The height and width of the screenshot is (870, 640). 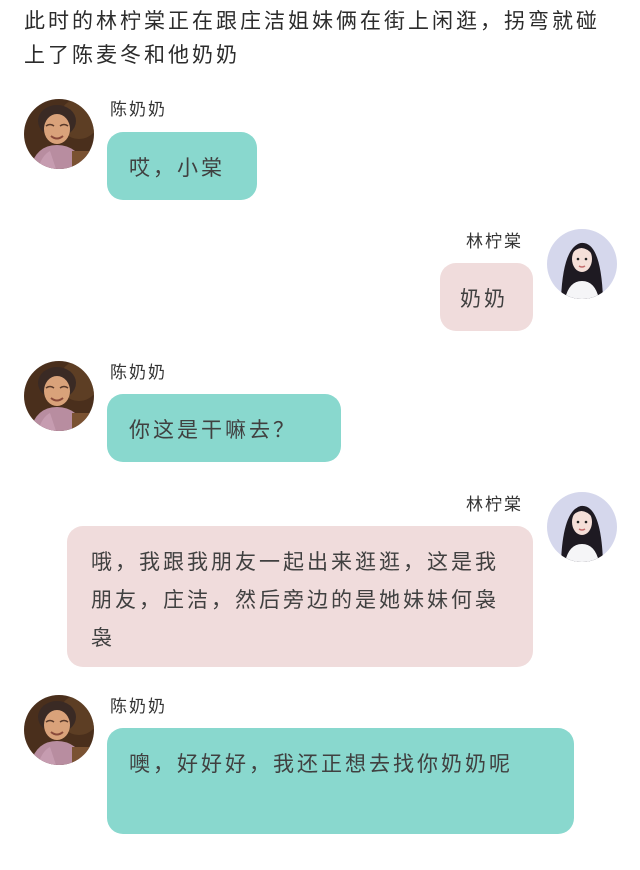 What do you see at coordinates (213, 430) in the screenshot?
I see `message-text: 你这是干嘛去？` at bounding box center [213, 430].